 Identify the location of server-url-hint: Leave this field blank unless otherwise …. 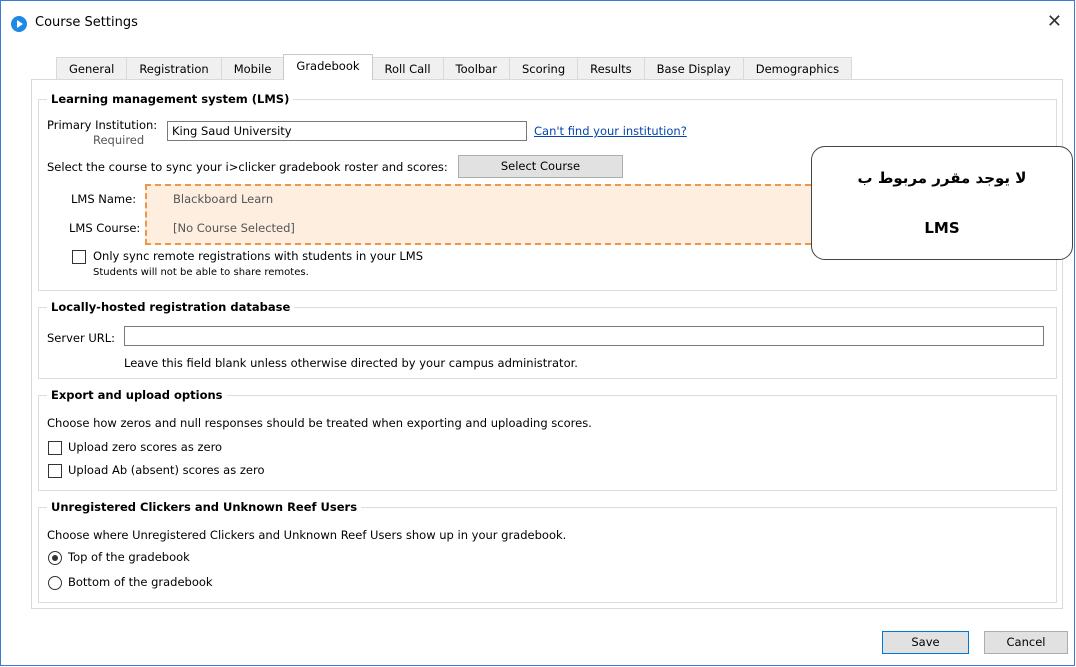
(351, 363).